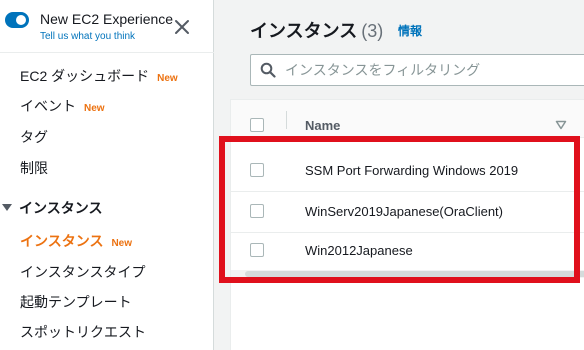  Describe the element at coordinates (62, 241) in the screenshot. I see `sidebar-item-label: インスタンス` at that location.